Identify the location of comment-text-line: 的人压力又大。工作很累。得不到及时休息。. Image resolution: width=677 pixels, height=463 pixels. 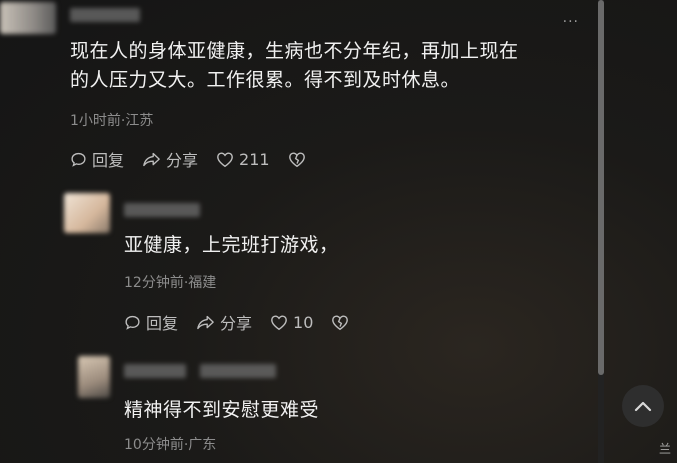
(265, 80).